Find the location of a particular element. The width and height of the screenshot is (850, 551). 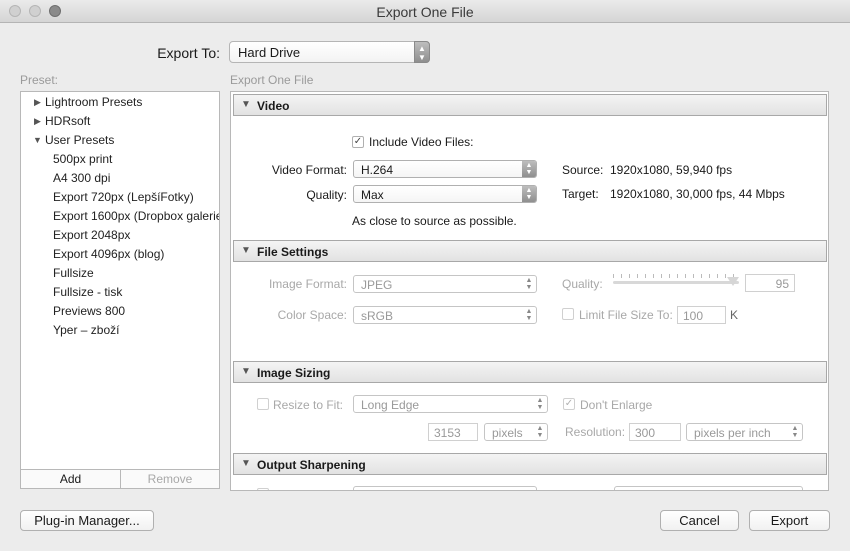

include-video-checkbox: ✓ is located at coordinates (358, 142).